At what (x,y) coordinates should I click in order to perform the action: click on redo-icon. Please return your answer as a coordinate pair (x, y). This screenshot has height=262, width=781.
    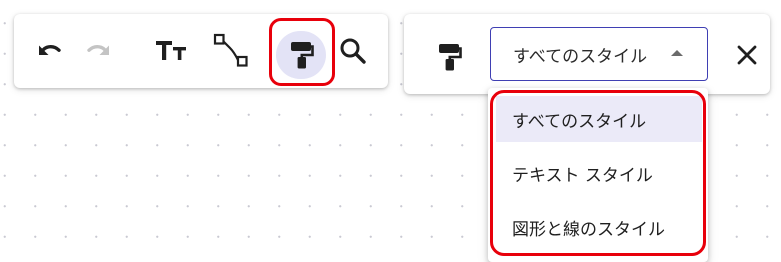
    Looking at the image, I should click on (98, 52).